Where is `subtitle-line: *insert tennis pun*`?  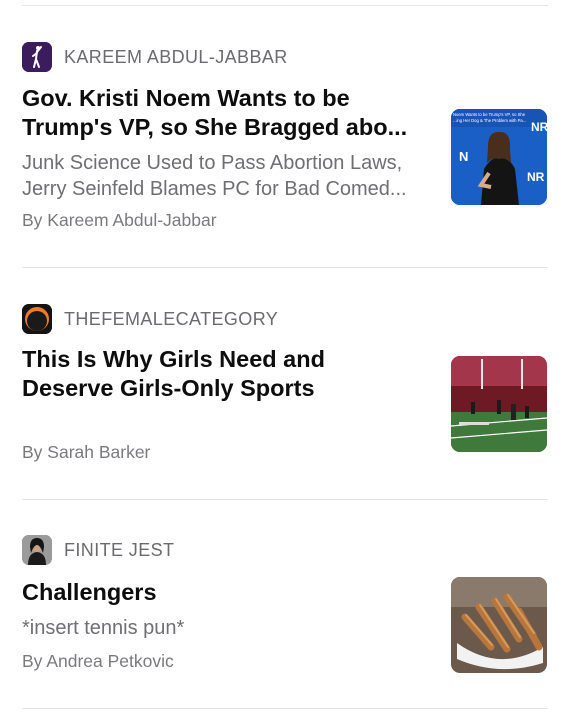
subtitle-line: *insert tennis pun* is located at coordinates (103, 628).